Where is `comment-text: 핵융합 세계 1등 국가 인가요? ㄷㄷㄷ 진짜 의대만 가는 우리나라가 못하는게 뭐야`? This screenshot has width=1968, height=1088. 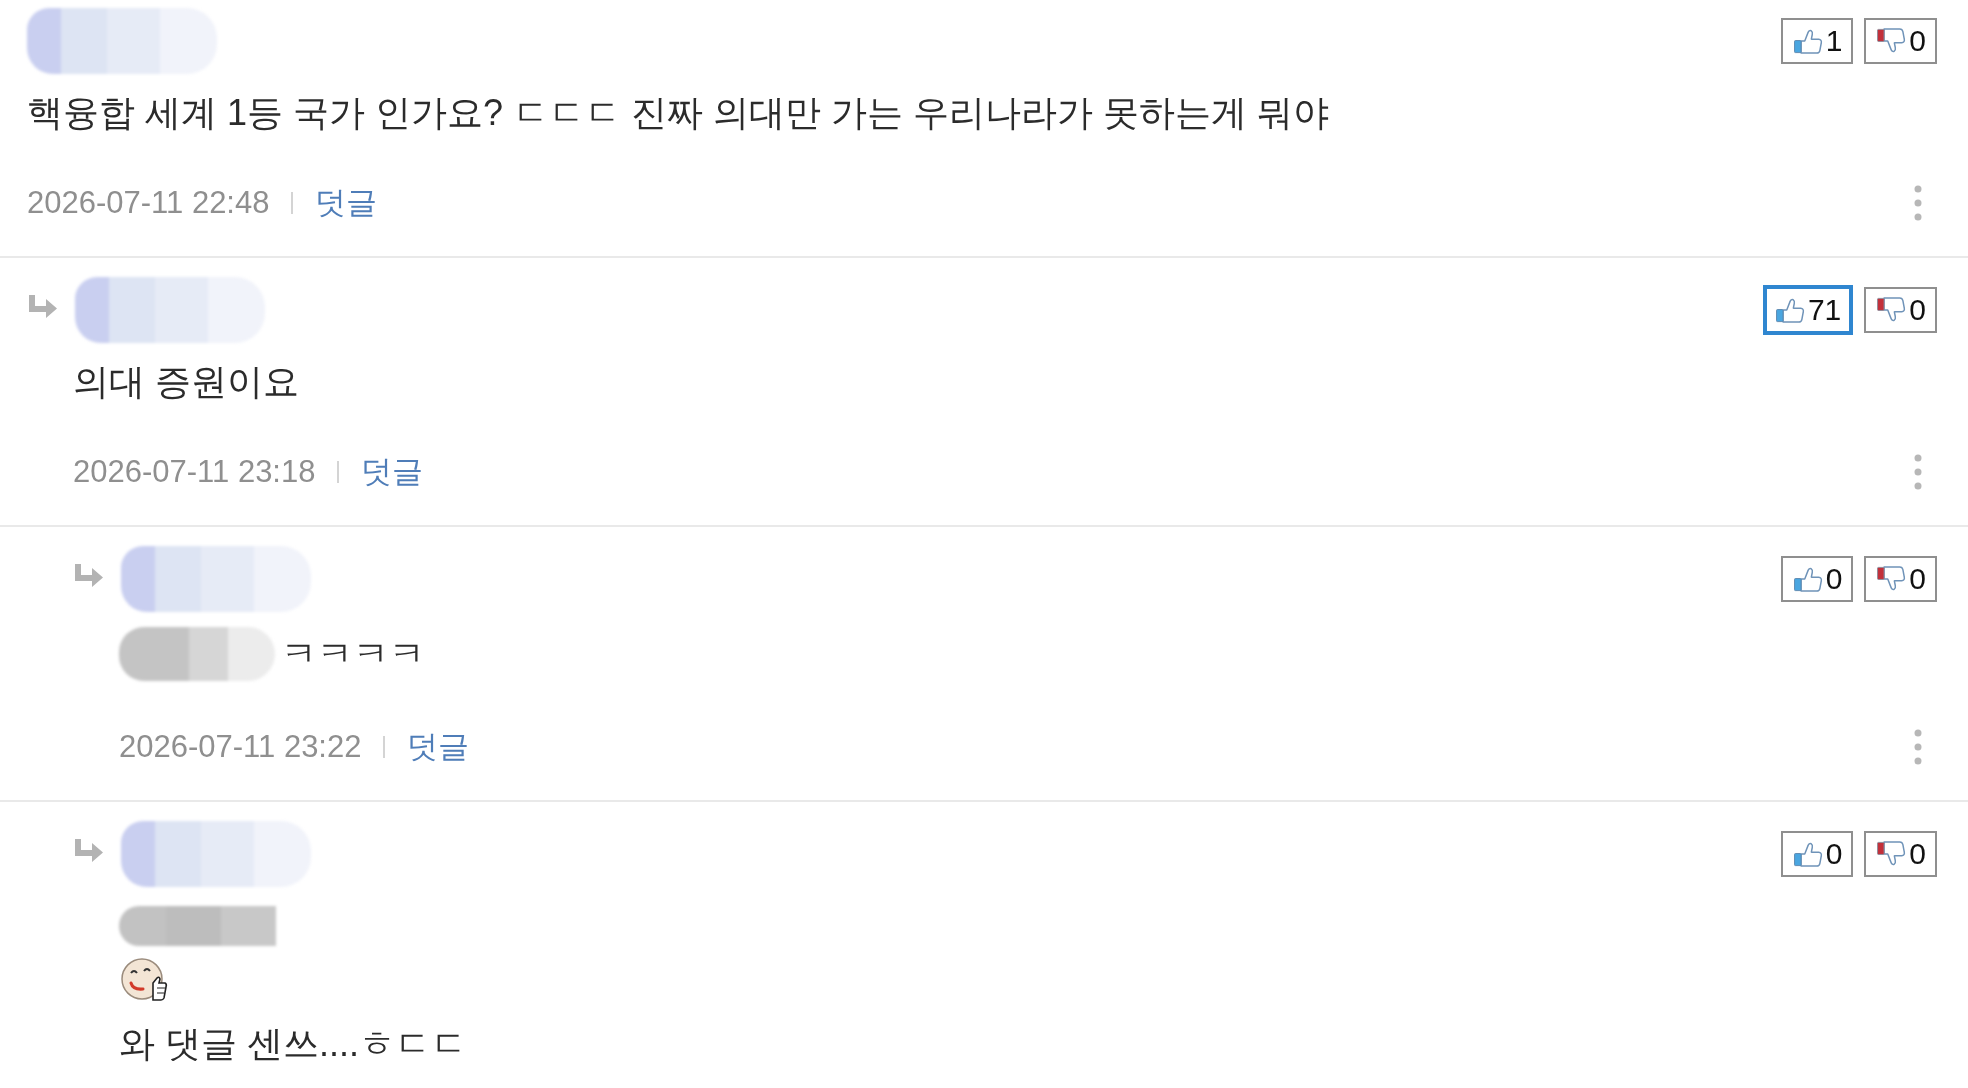
comment-text: 핵융합 세계 1등 국가 인가요? ㄷㄷㄷ 진짜 의대만 가는 우리나라가 못하는게 뭐야 is located at coordinates (678, 113).